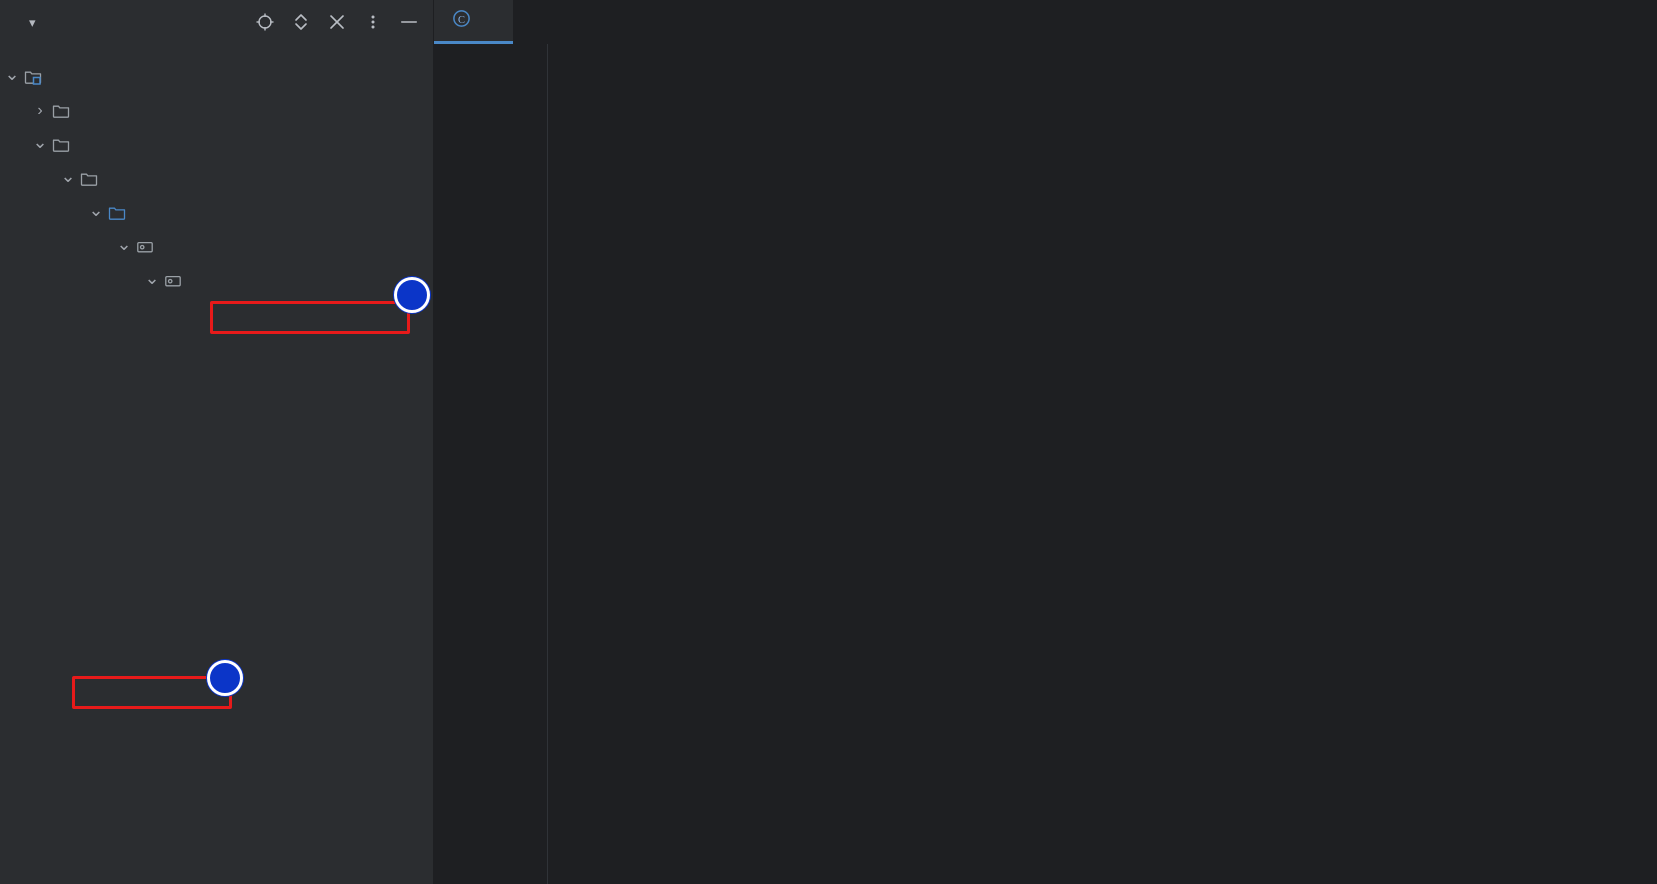 The height and width of the screenshot is (884, 1657). Describe the element at coordinates (216, 77) in the screenshot. I see `tree-item-agent-learn: ⌄` at that location.